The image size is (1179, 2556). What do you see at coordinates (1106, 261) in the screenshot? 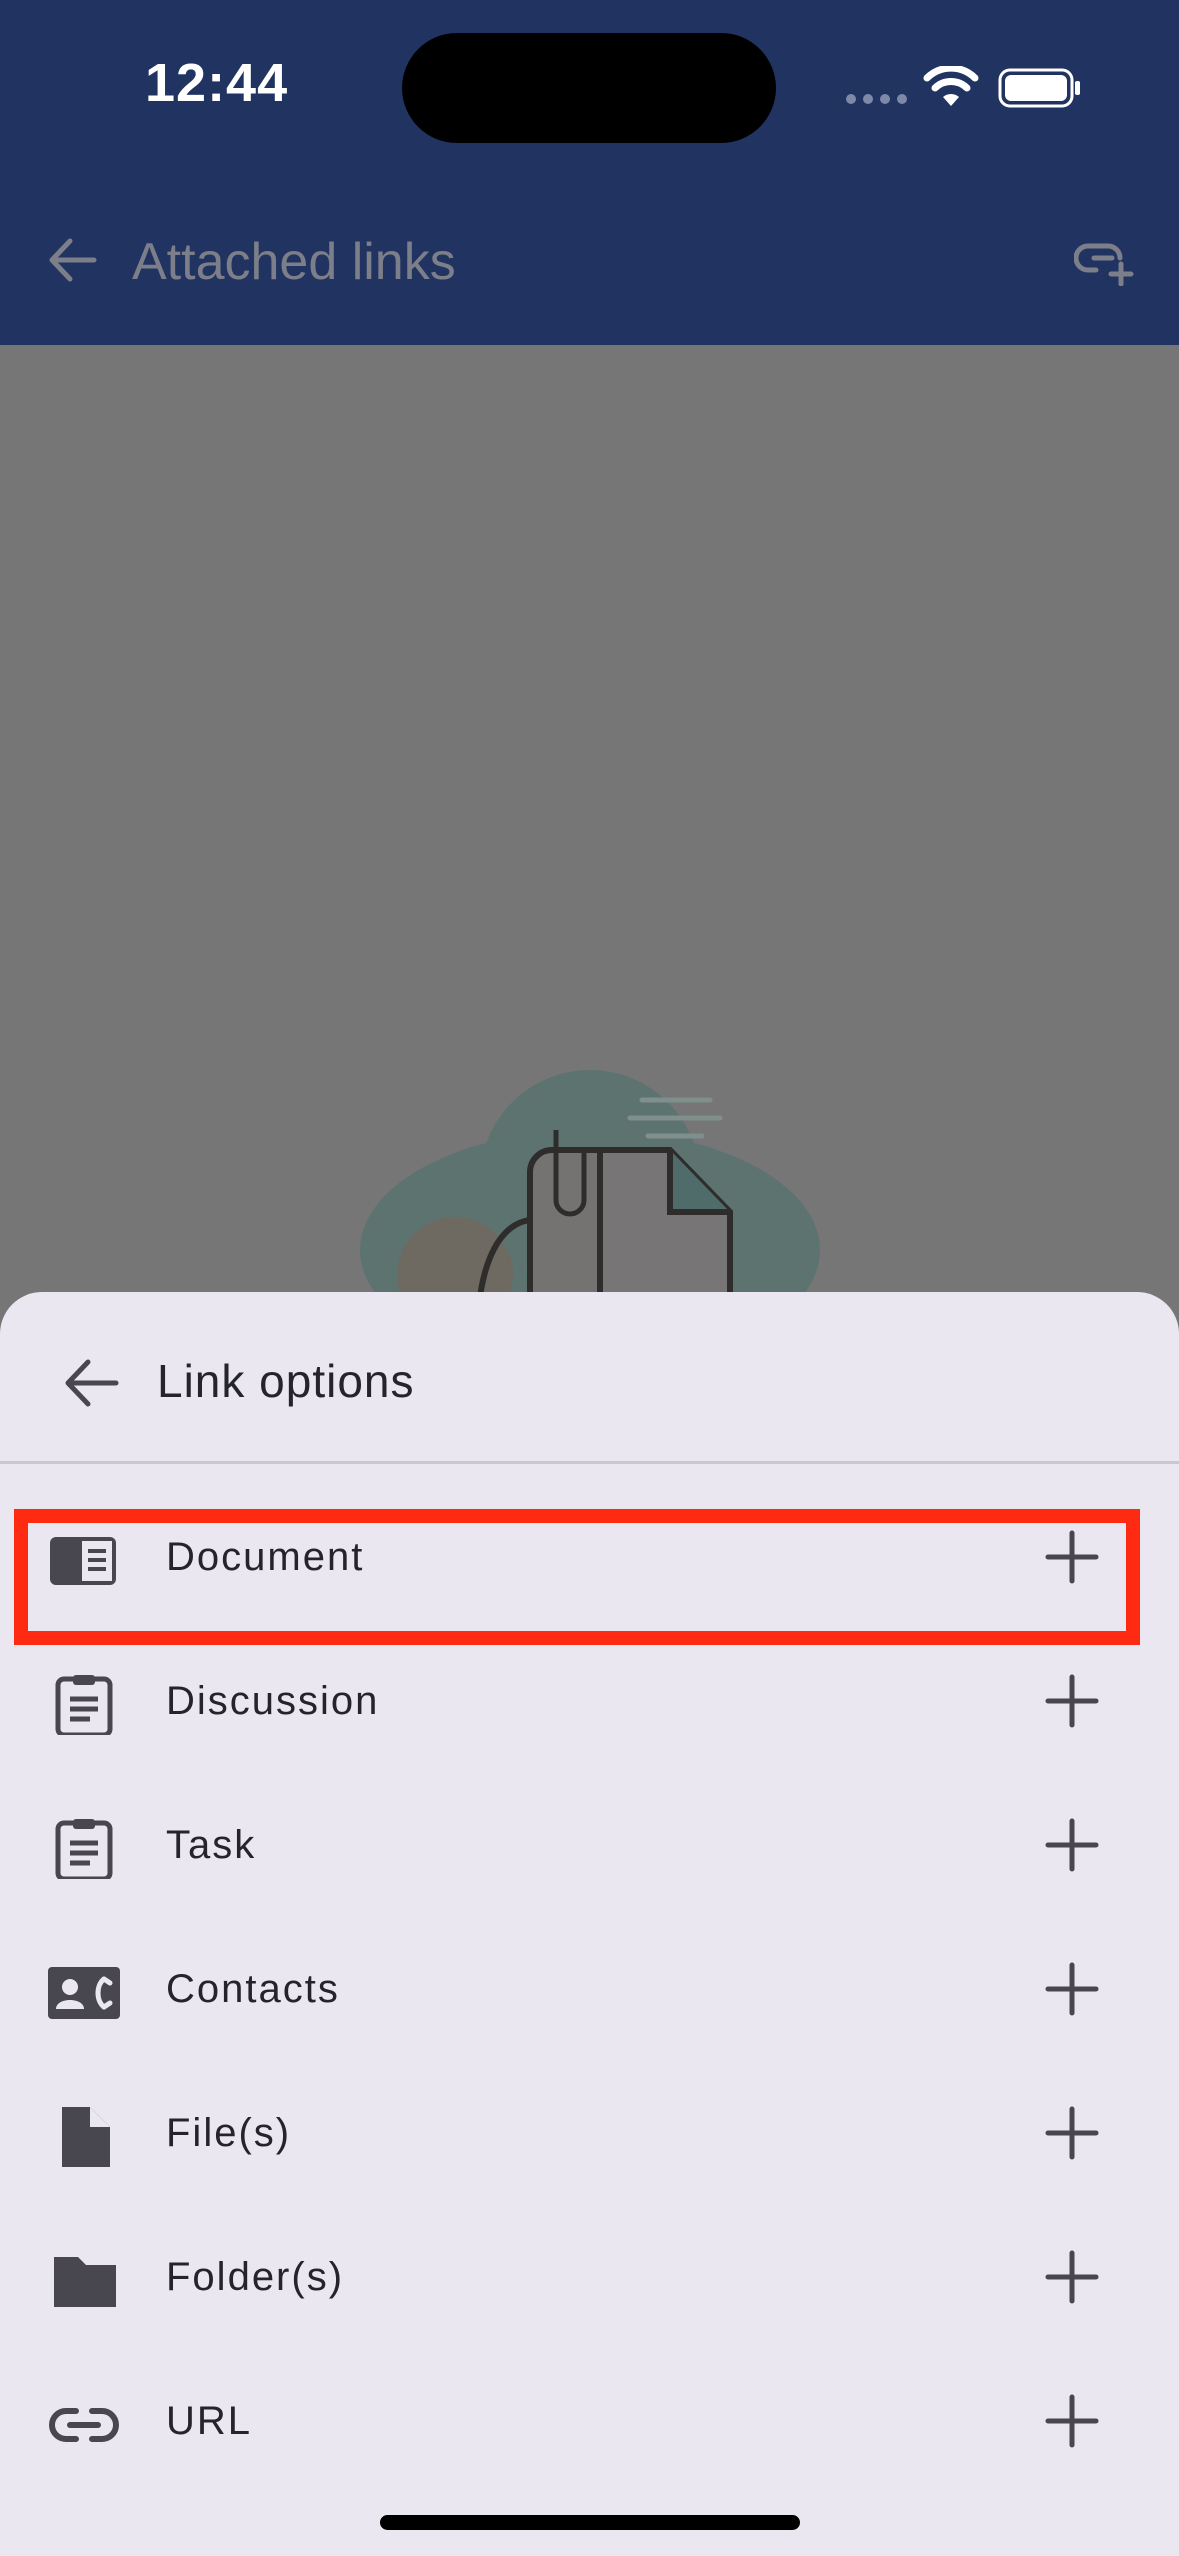
I see `add-link-icon` at bounding box center [1106, 261].